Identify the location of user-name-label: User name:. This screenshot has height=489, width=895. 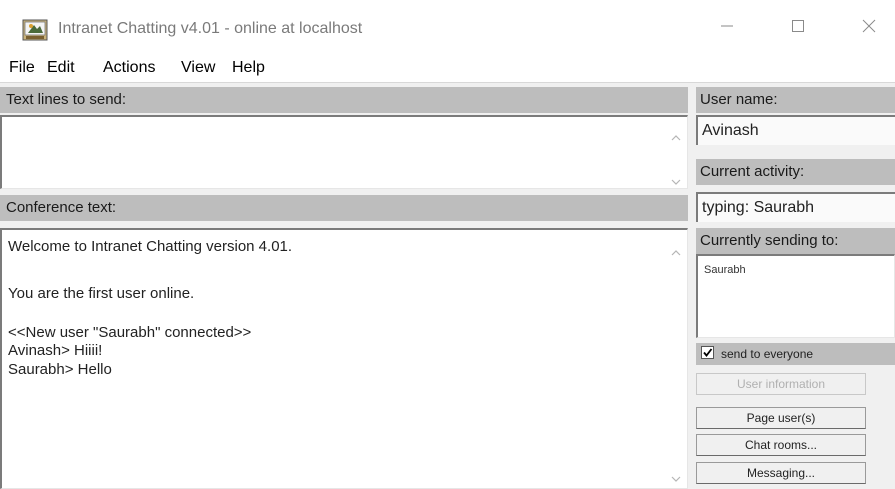
(795, 100).